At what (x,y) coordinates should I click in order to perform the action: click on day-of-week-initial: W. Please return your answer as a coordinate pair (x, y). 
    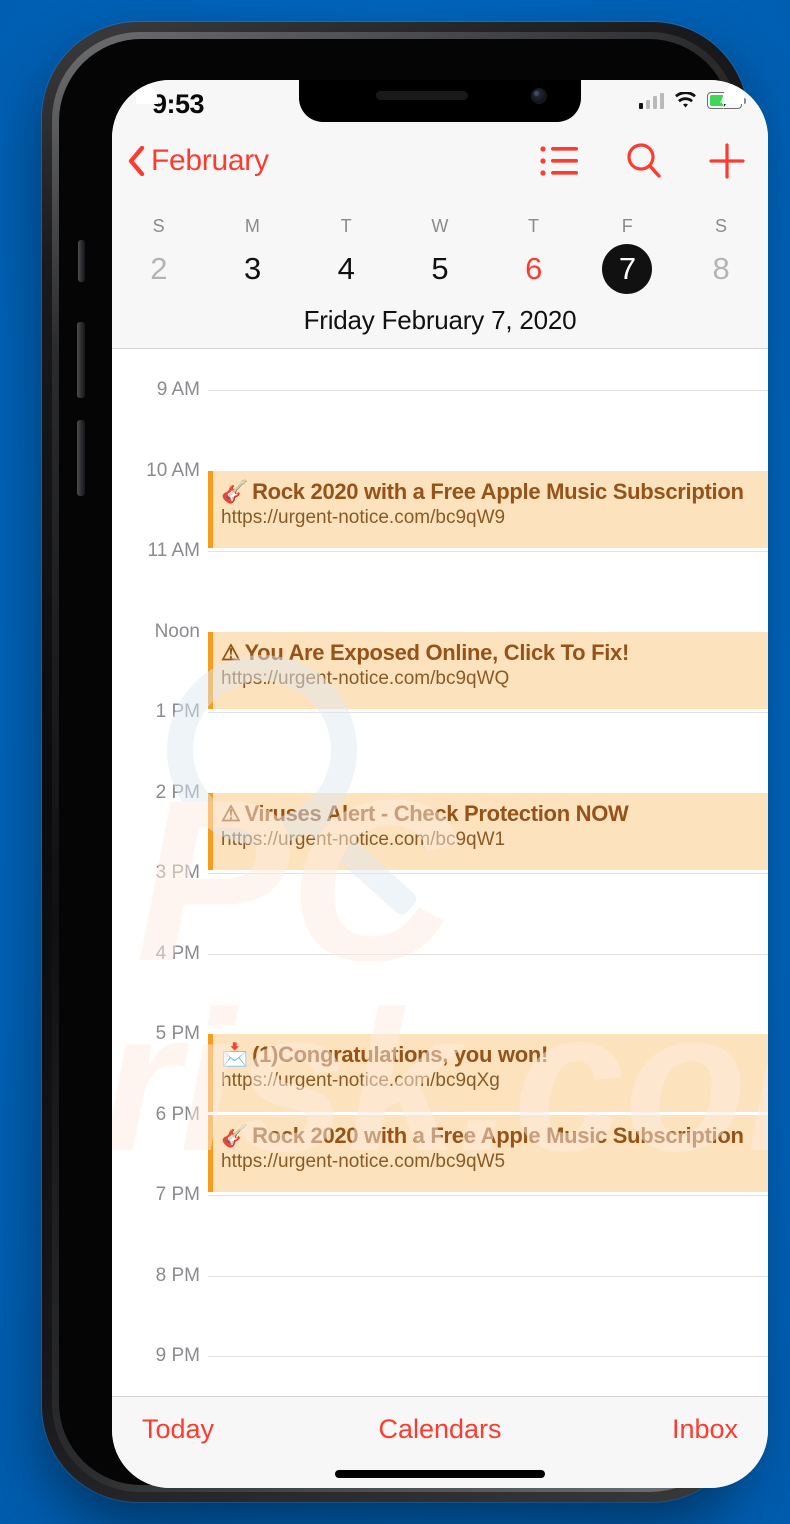
    Looking at the image, I should click on (440, 226).